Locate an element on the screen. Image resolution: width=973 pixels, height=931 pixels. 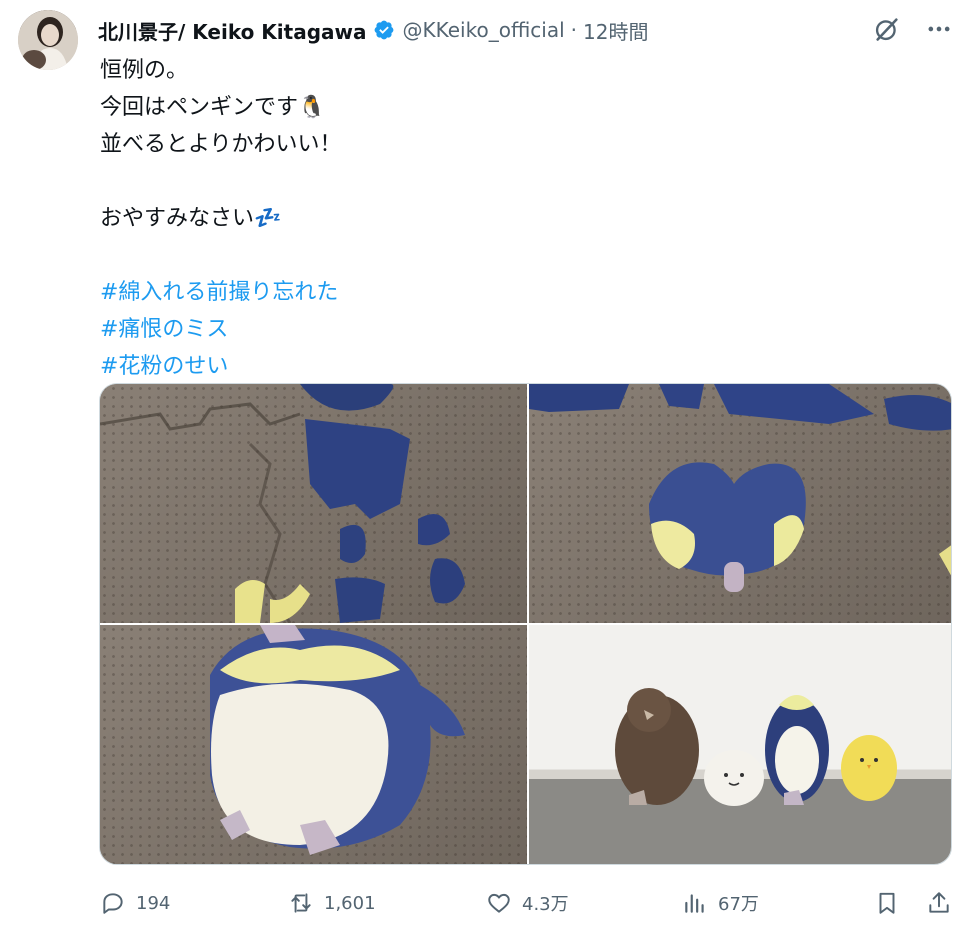
text-line-blank is located at coordinates (500, 181).